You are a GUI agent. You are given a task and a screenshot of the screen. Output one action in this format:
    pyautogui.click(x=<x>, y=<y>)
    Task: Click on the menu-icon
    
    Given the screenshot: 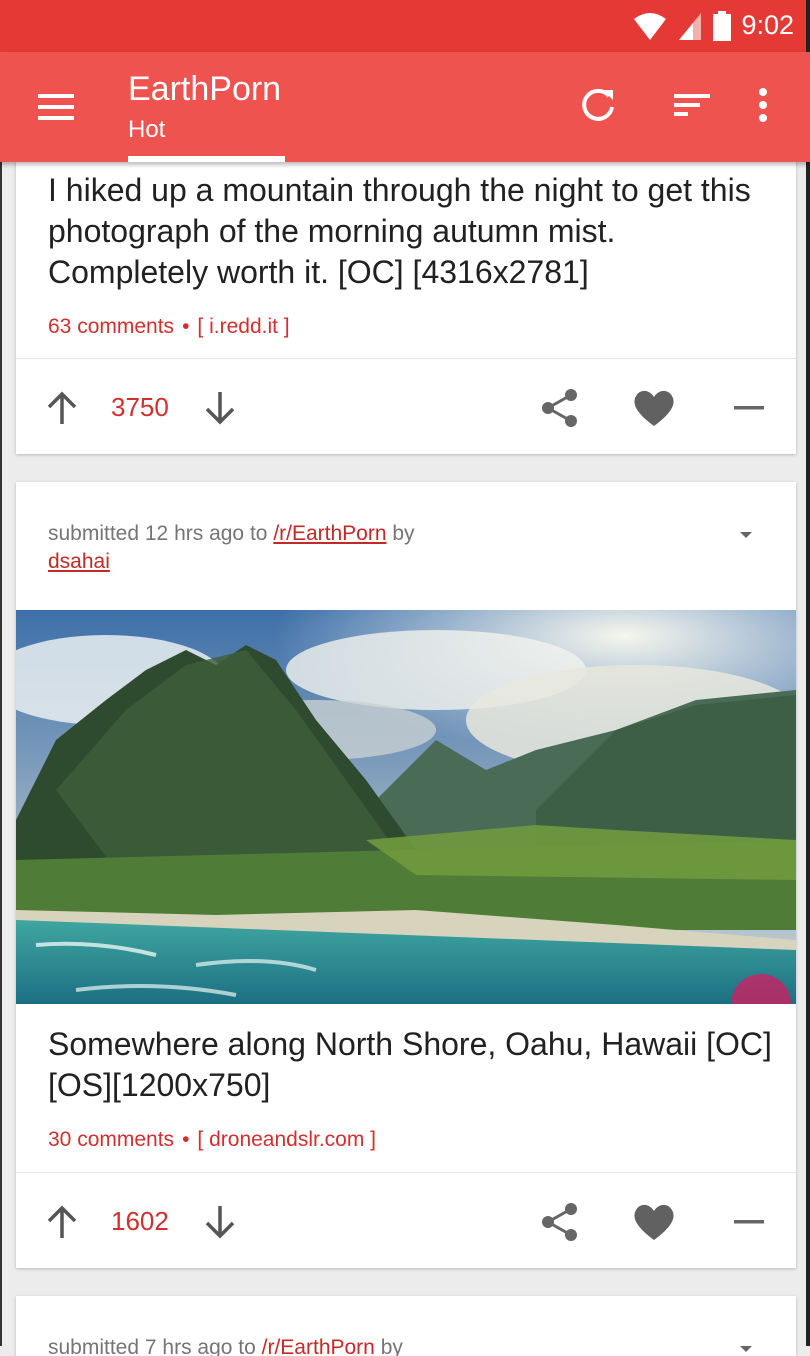 What is the action you would take?
    pyautogui.click(x=56, y=107)
    